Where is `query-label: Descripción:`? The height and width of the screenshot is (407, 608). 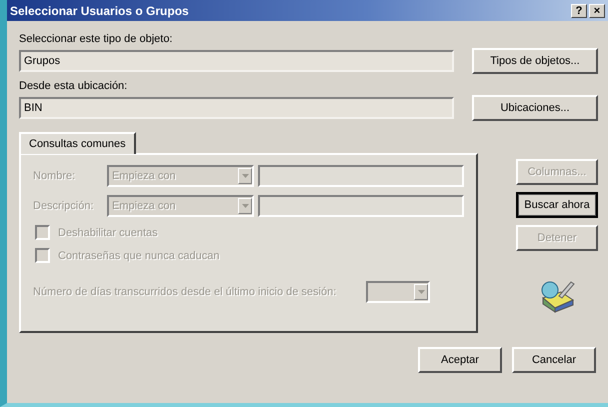
query-label: Descripción: is located at coordinates (64, 206).